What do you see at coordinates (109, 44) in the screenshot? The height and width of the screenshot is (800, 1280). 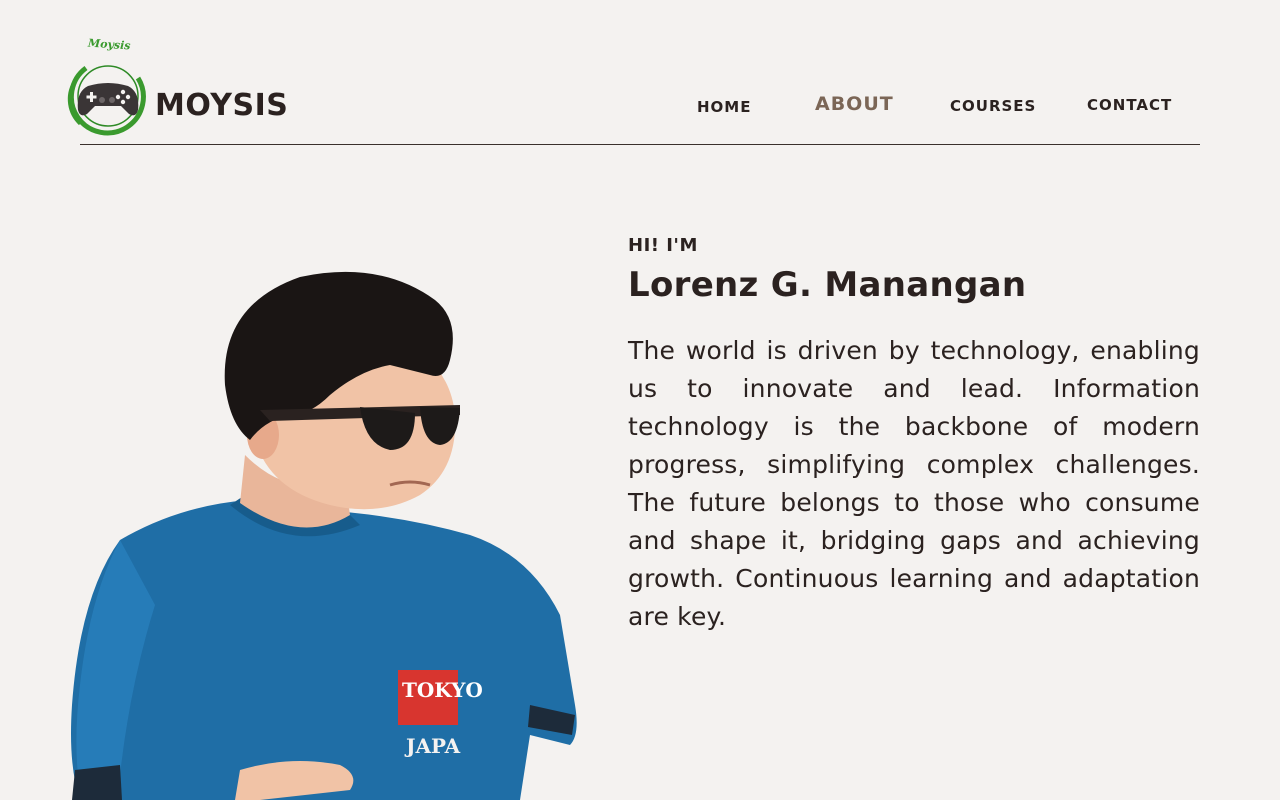 I see `logo-script-text: Moysis` at bounding box center [109, 44].